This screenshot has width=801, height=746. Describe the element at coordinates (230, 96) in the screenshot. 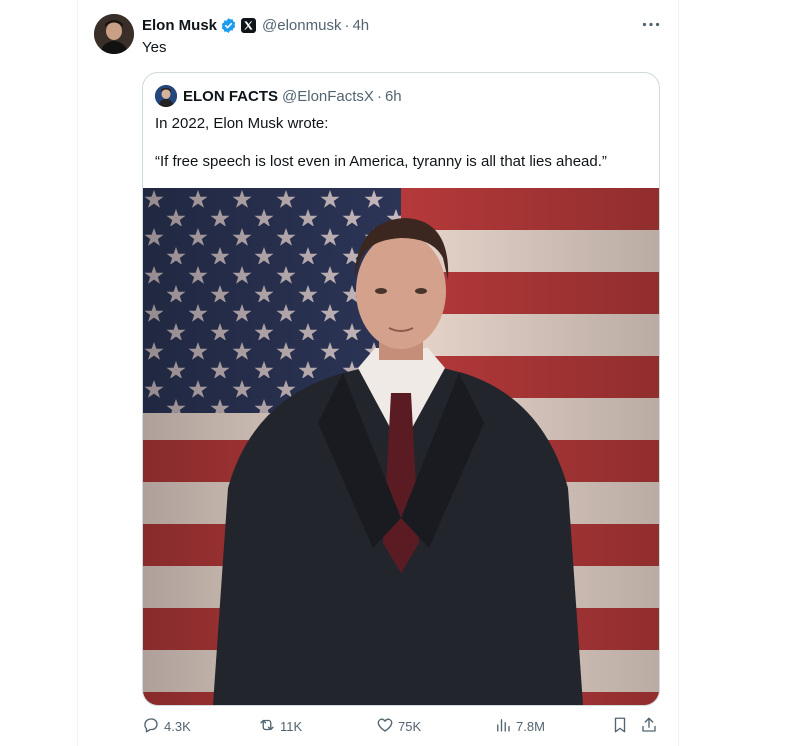

I see `quoted-author-name: ELON FACTS` at that location.